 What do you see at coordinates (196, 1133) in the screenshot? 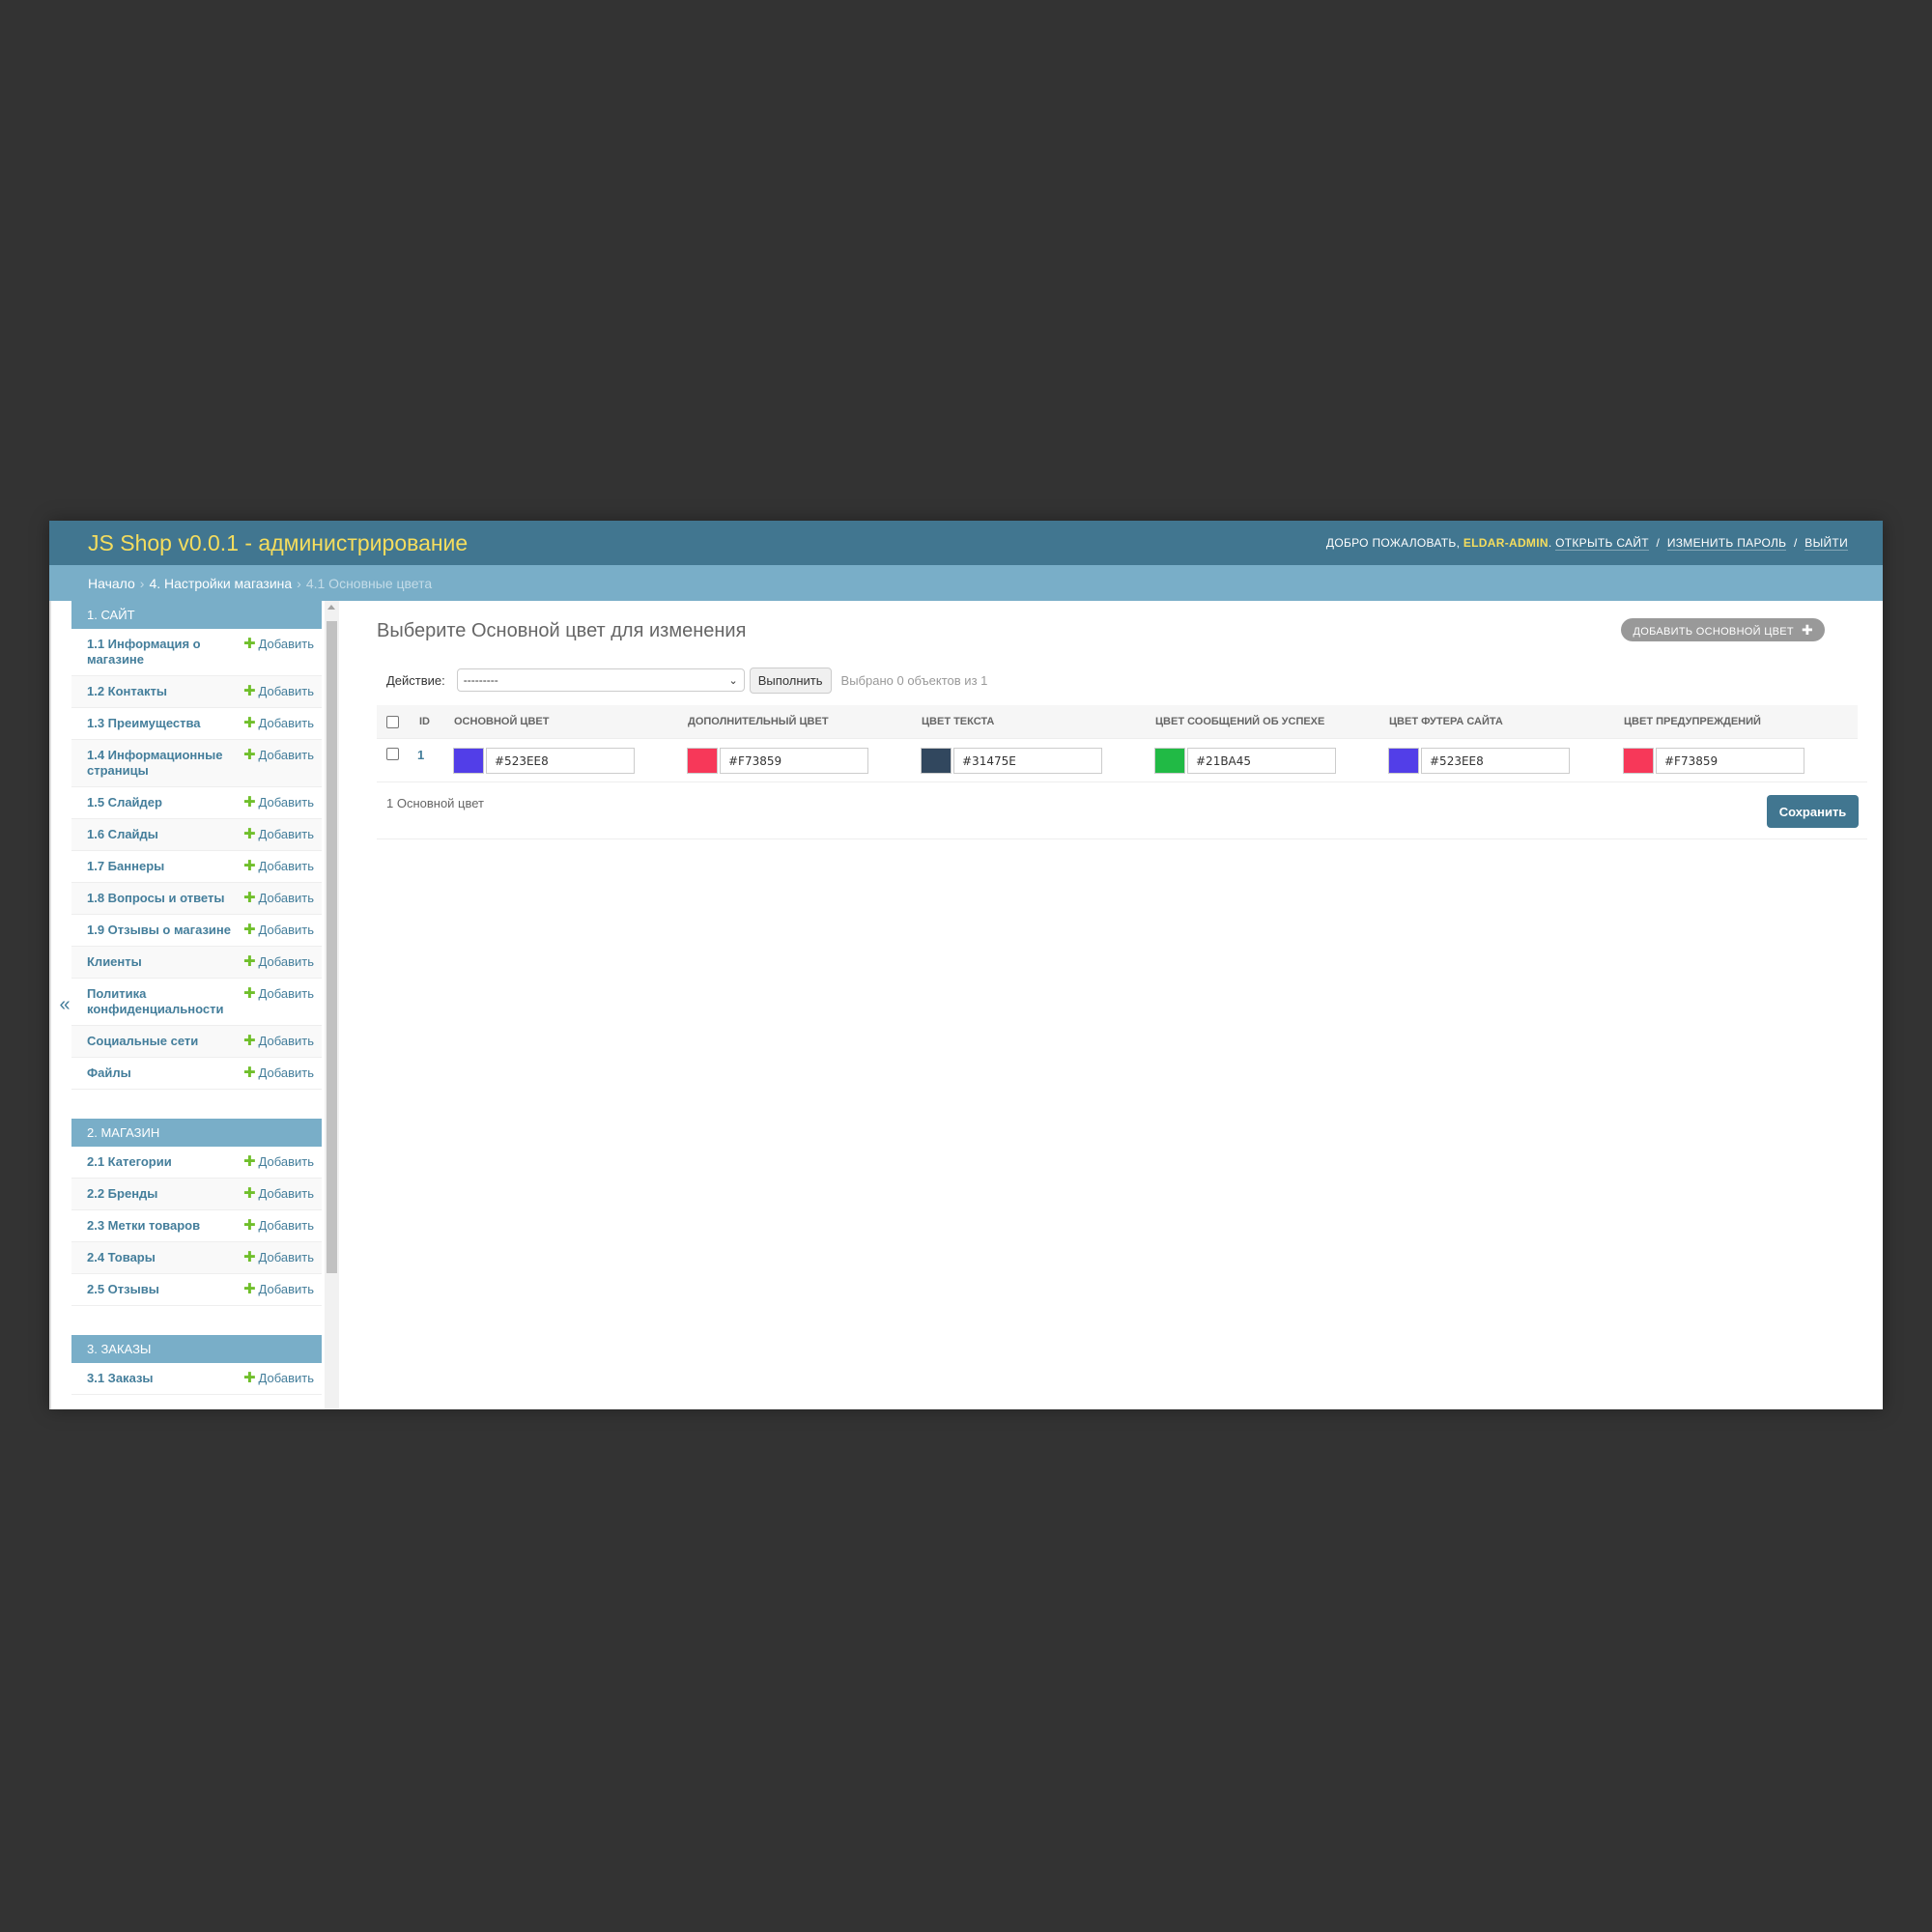
I see `app-caption: 2. Магазин` at bounding box center [196, 1133].